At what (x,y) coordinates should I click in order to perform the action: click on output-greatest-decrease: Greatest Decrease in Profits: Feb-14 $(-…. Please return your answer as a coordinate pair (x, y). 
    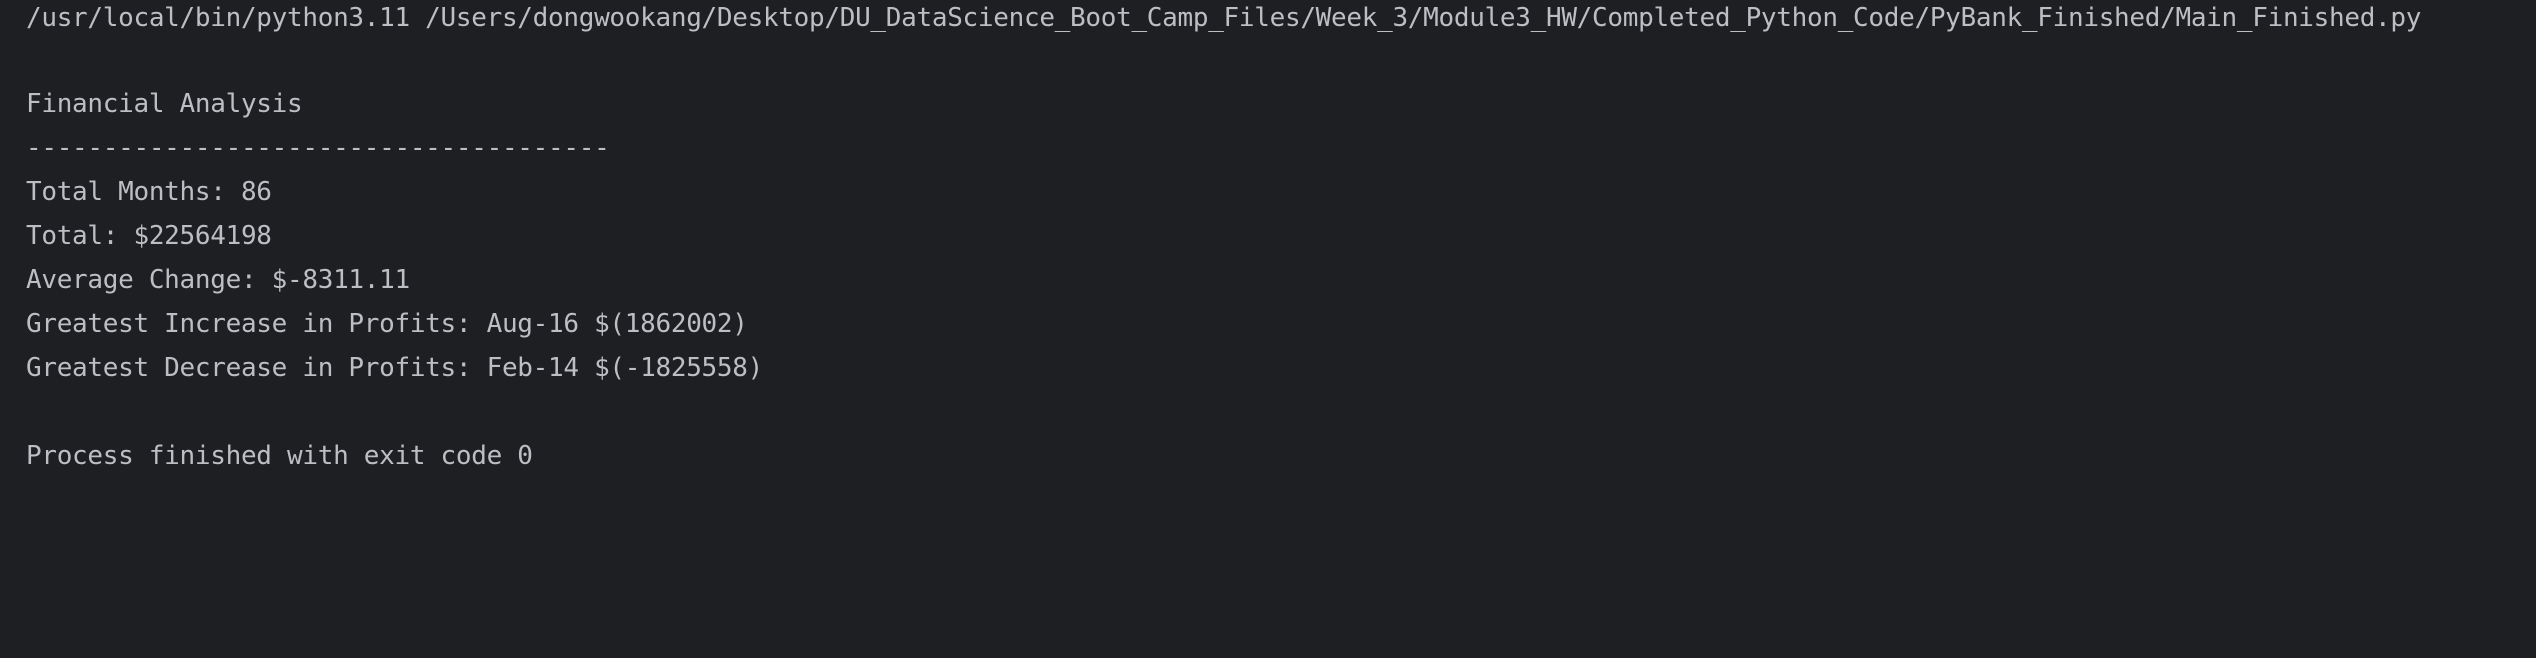
    Looking at the image, I should click on (394, 368).